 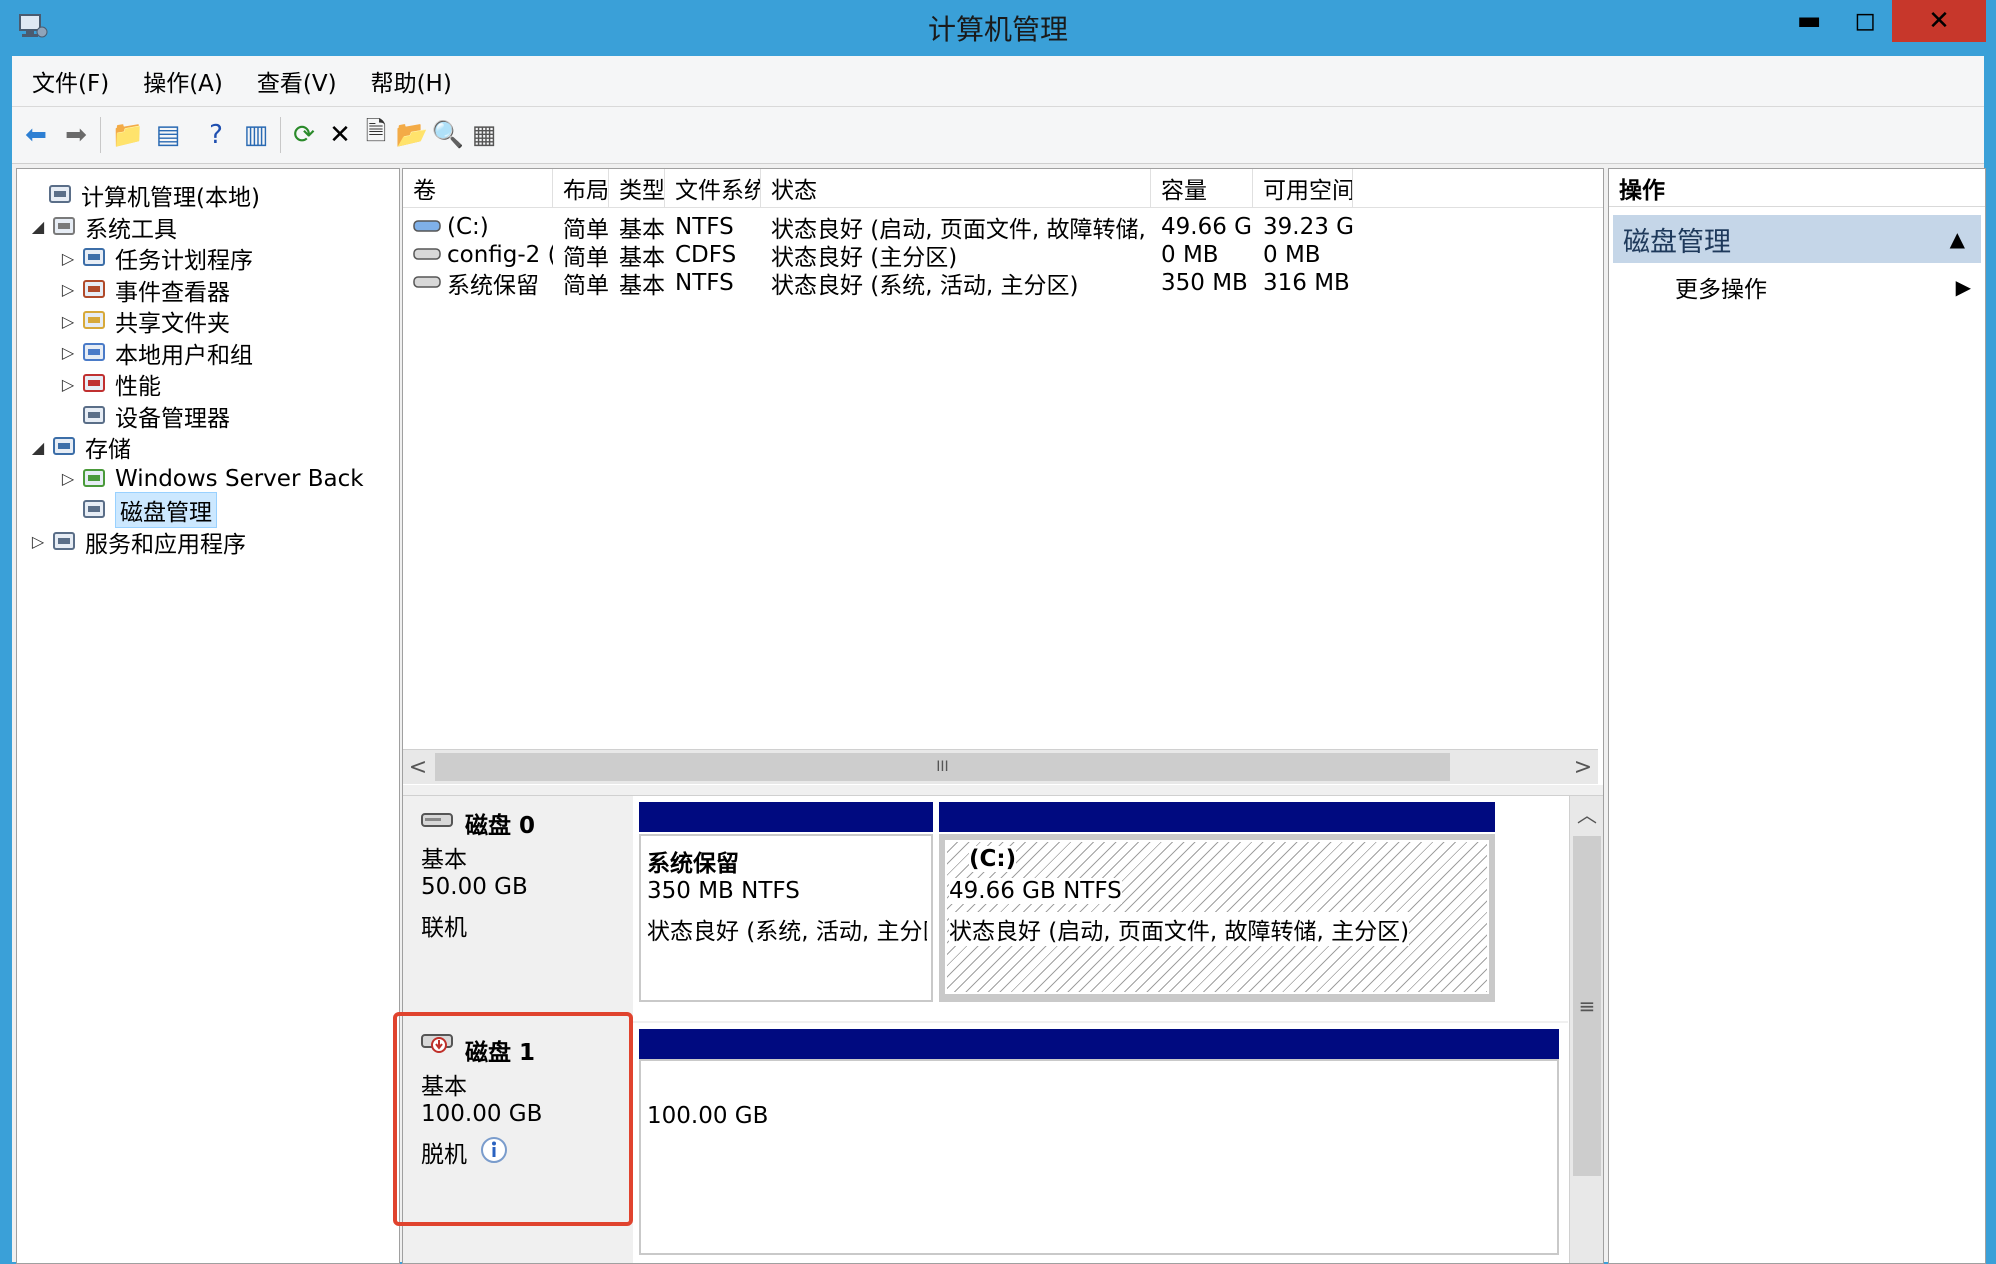 I want to click on scroll-up-arrow: ︿, so click(x=1586, y=813).